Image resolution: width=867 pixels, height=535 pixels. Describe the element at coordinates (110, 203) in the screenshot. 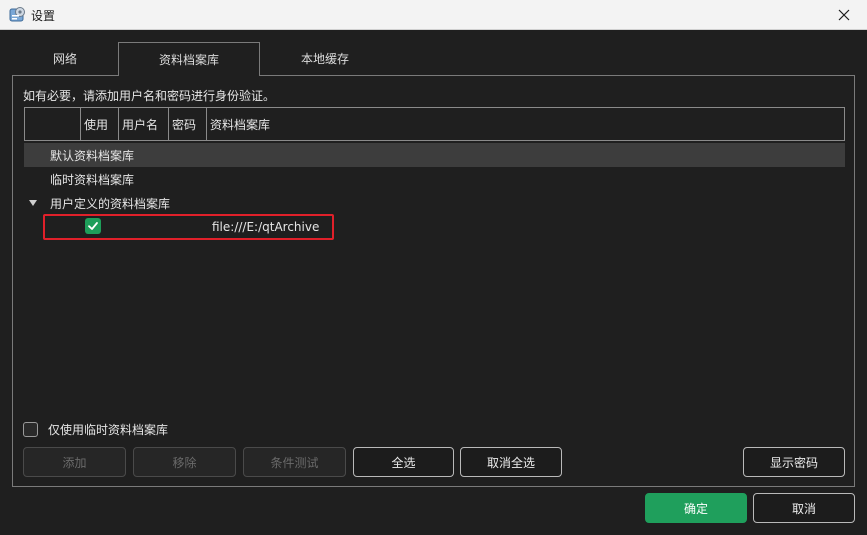

I see `user-defined-repositories-label: 用户定义的资料档案库` at that location.